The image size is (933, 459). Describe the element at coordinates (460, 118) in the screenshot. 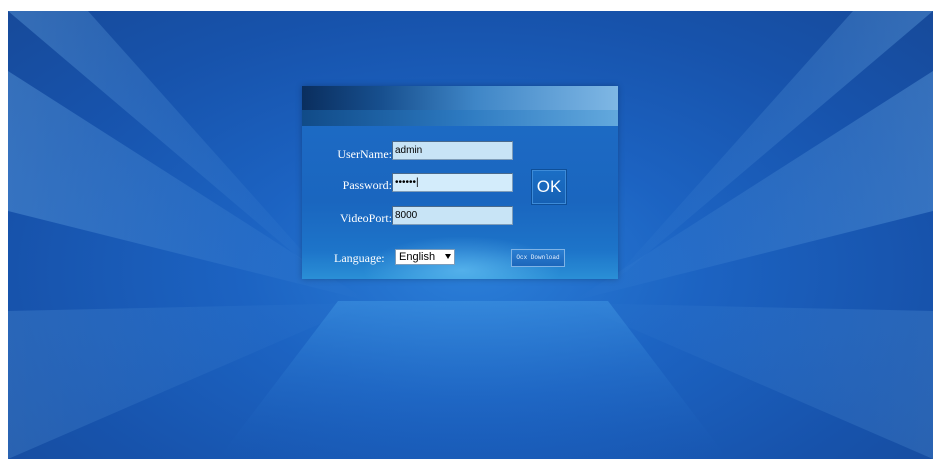

I see `panel-header-band` at that location.